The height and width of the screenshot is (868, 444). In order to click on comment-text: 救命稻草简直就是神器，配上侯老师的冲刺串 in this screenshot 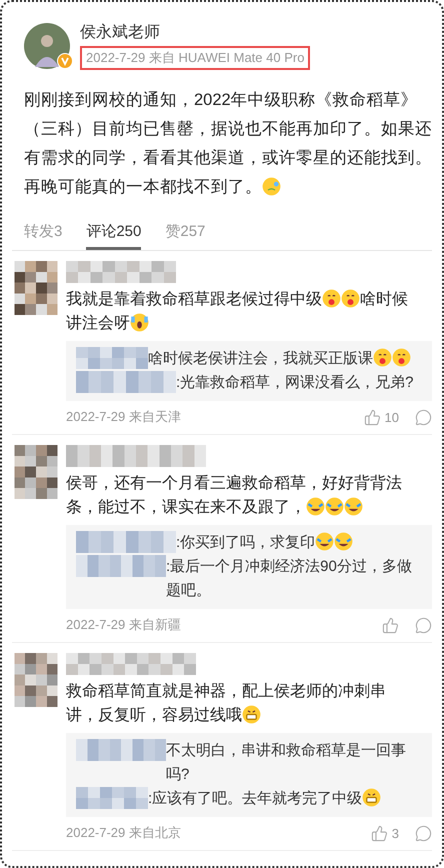, I will do `click(226, 692)`.